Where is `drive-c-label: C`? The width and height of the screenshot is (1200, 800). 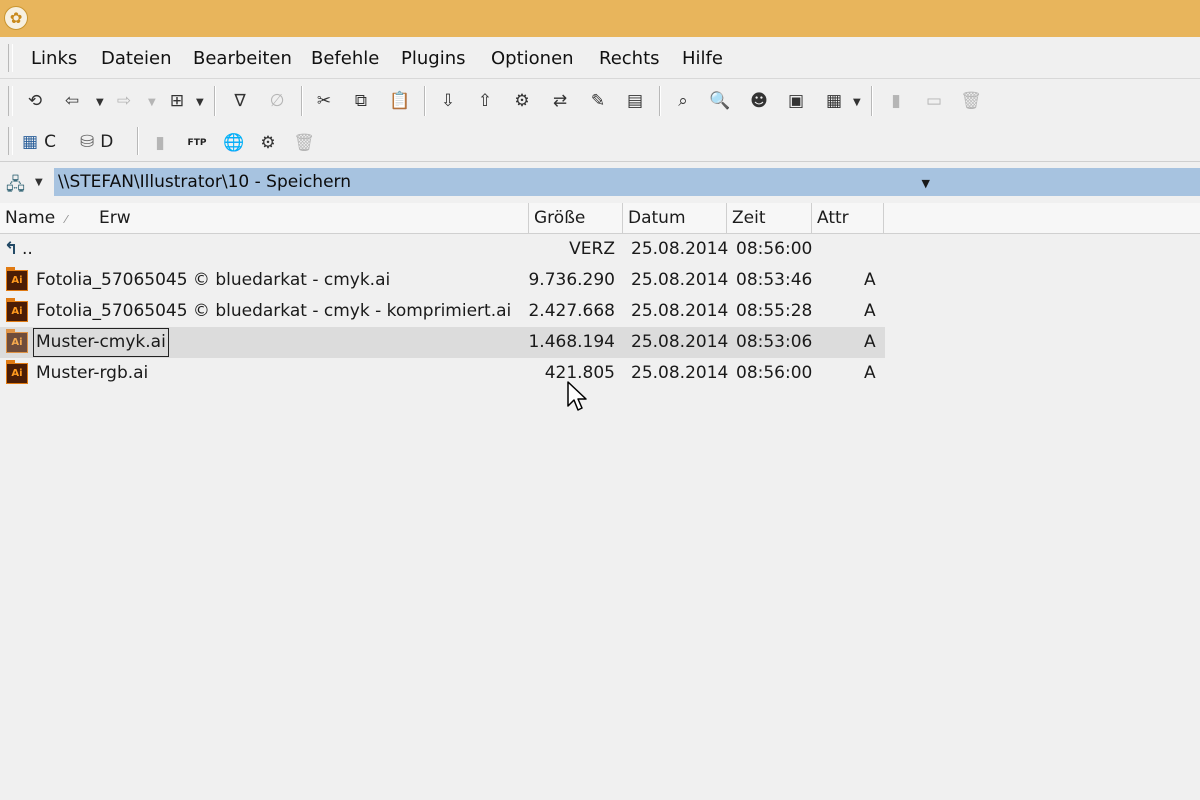 drive-c-label: C is located at coordinates (50, 142).